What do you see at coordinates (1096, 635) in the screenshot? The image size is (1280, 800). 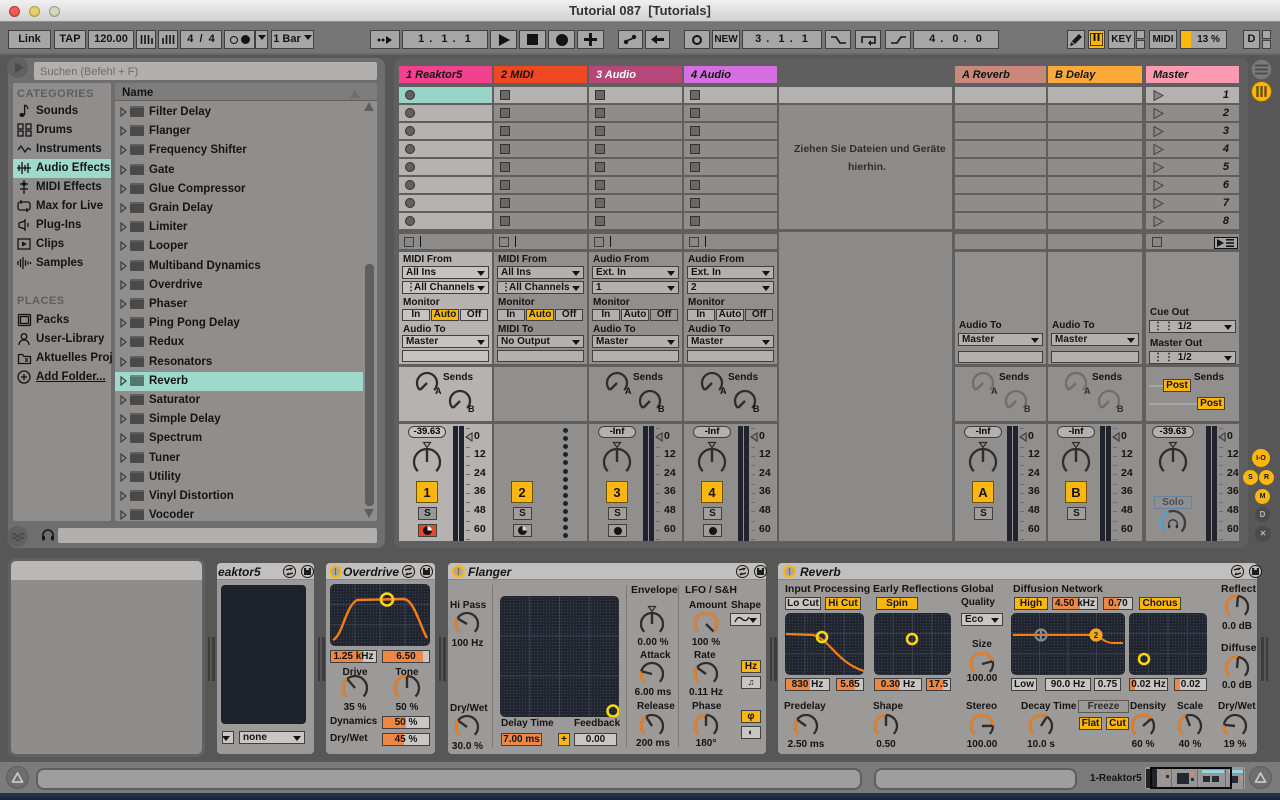 I see `svg-text: 2` at bounding box center [1096, 635].